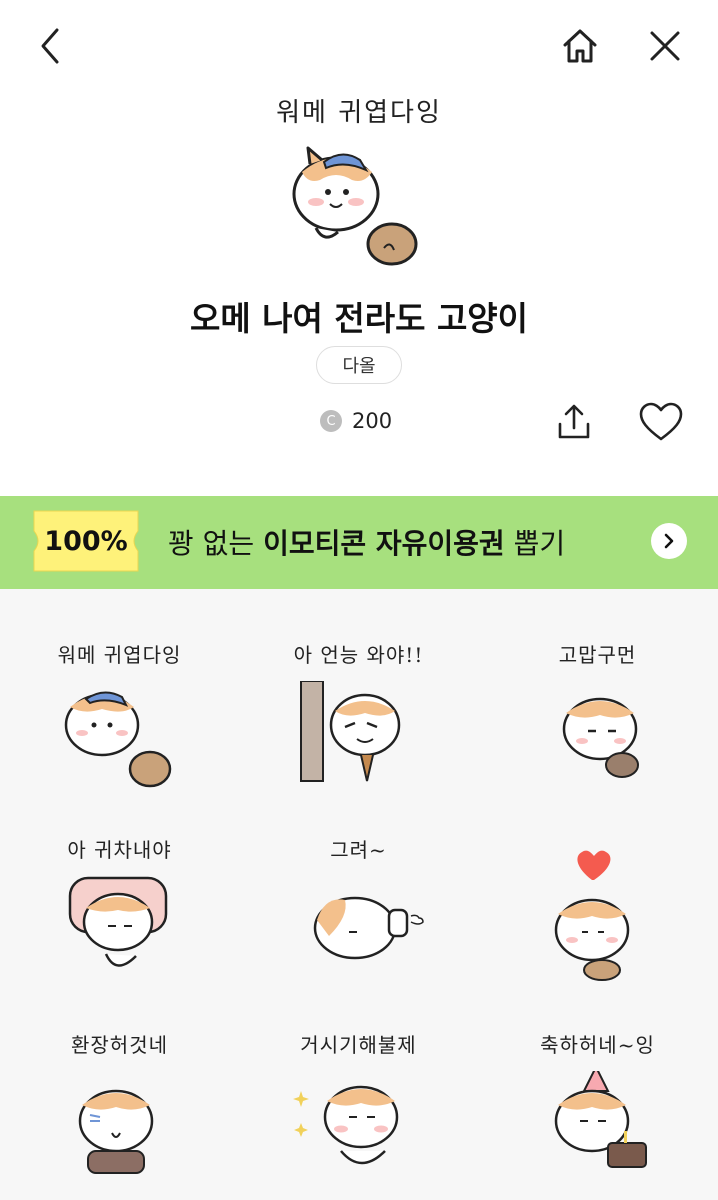 The width and height of the screenshot is (718, 1200). I want to click on sticker-item: 아 귀차내야, so click(119, 881).